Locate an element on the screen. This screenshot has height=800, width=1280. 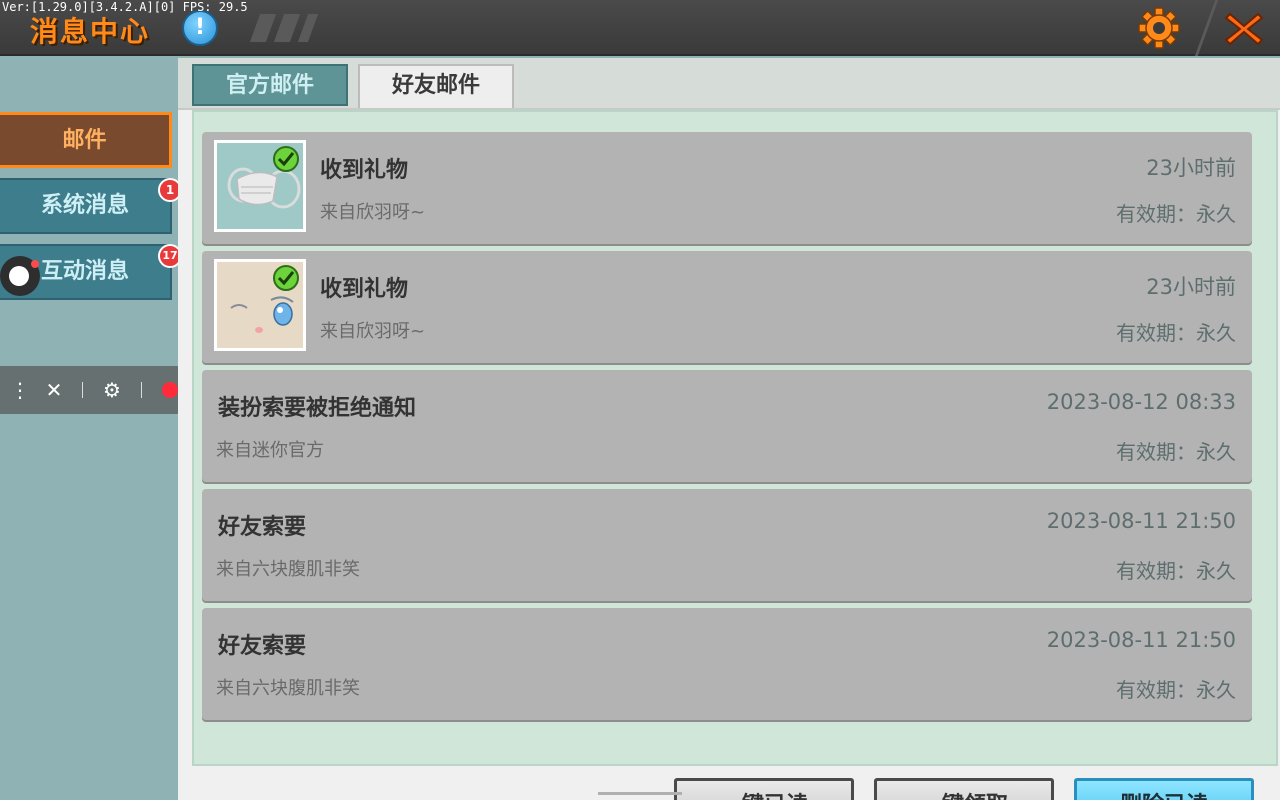
sidebar-item-label: 邮件 is located at coordinates (84, 140).